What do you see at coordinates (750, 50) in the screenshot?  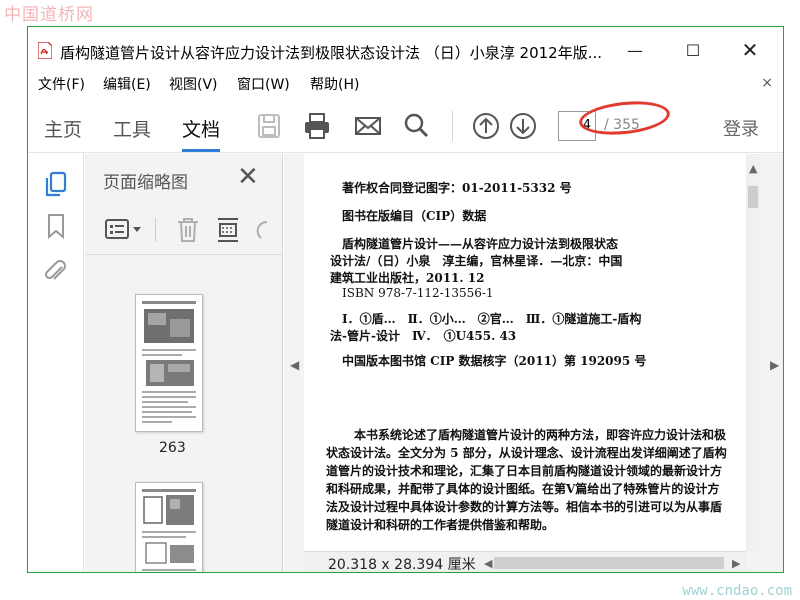 I see `close-window-button: ✕` at bounding box center [750, 50].